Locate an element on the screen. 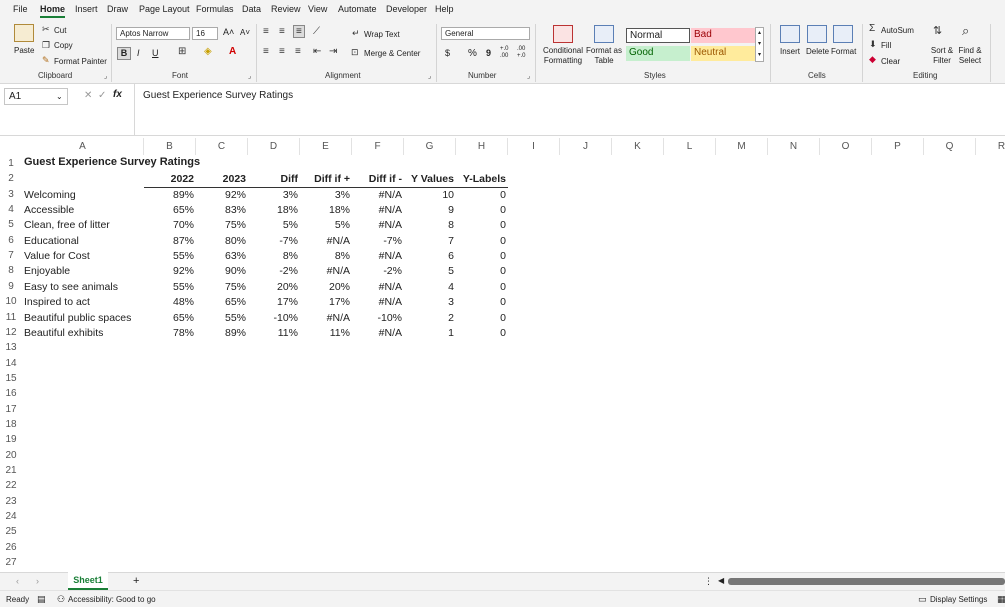 This screenshot has width=1005, height=607. macro-icon: ▤ is located at coordinates (41, 599).